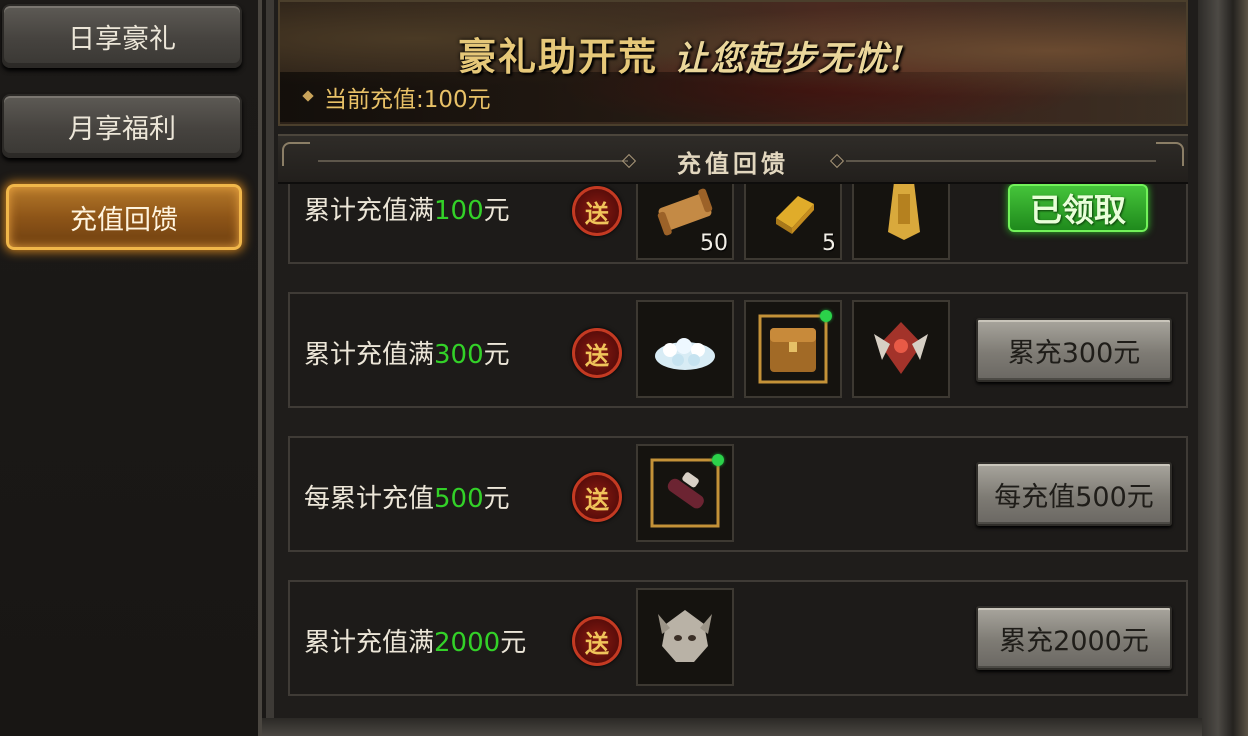 This screenshot has width=1248, height=736. Describe the element at coordinates (124, 220) in the screenshot. I see `sidebar-item-label: 充值回馈` at that location.